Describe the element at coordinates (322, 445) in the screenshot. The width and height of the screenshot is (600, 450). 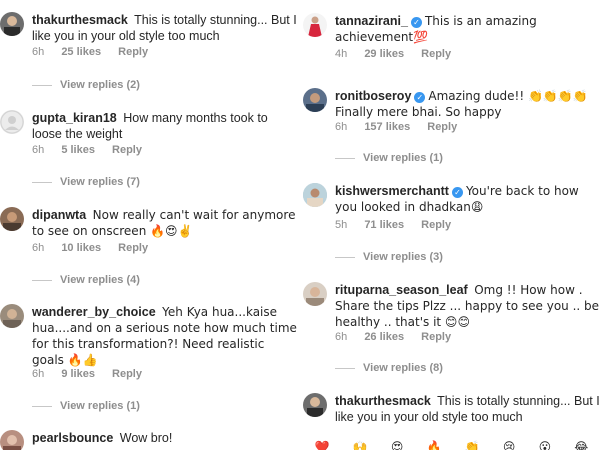
I see `heart-emoji-icon: ❤️` at that location.